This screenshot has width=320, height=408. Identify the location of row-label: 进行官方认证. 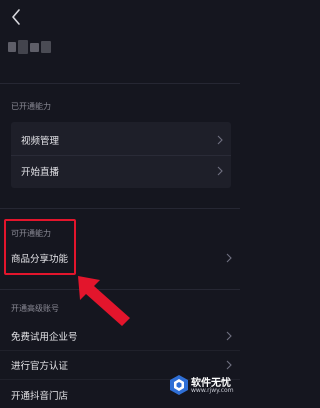
(40, 366).